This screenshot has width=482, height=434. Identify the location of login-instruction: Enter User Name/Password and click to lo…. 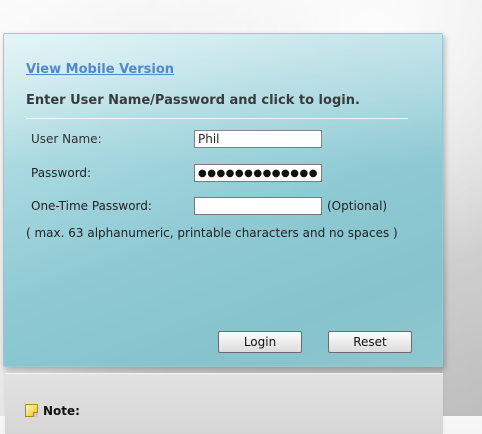
(193, 100).